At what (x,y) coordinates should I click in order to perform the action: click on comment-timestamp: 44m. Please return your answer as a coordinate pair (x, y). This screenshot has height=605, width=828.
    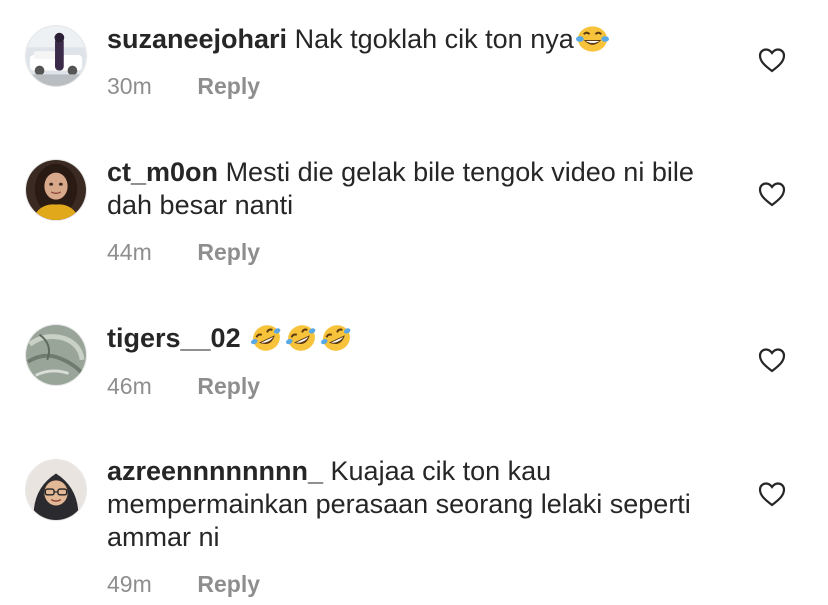
    Looking at the image, I should click on (129, 252).